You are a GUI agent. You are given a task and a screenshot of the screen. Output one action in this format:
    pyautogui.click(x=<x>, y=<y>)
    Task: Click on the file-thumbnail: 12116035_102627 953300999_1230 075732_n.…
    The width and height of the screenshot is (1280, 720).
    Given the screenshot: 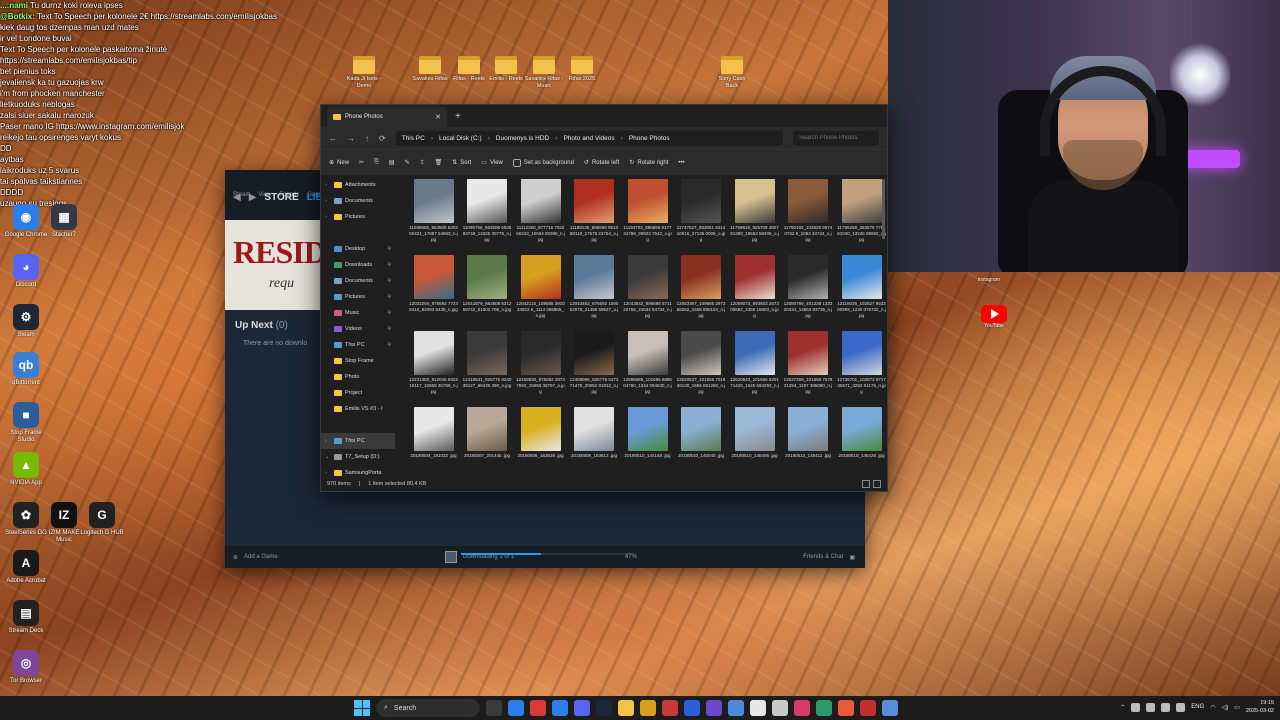 What is the action you would take?
    pyautogui.click(x=861, y=292)
    